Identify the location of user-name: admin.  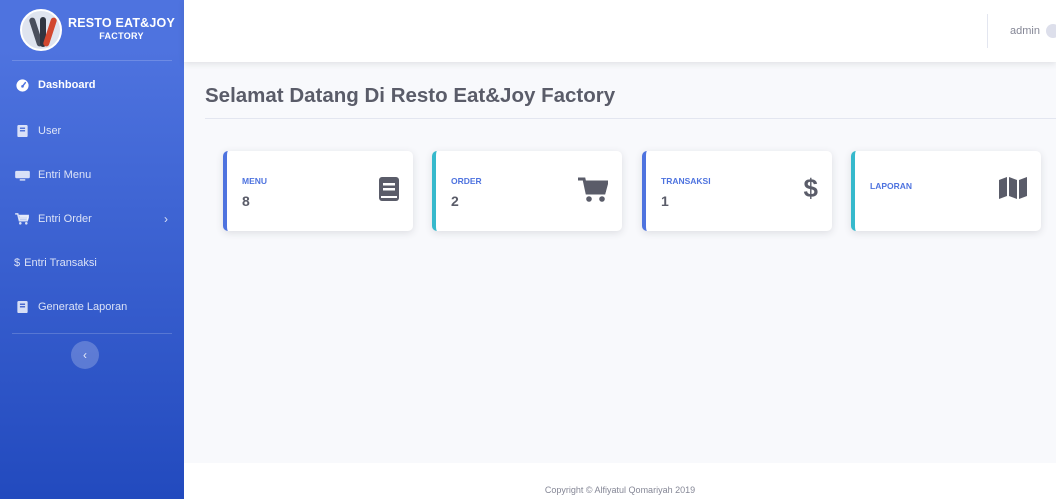
(1025, 31).